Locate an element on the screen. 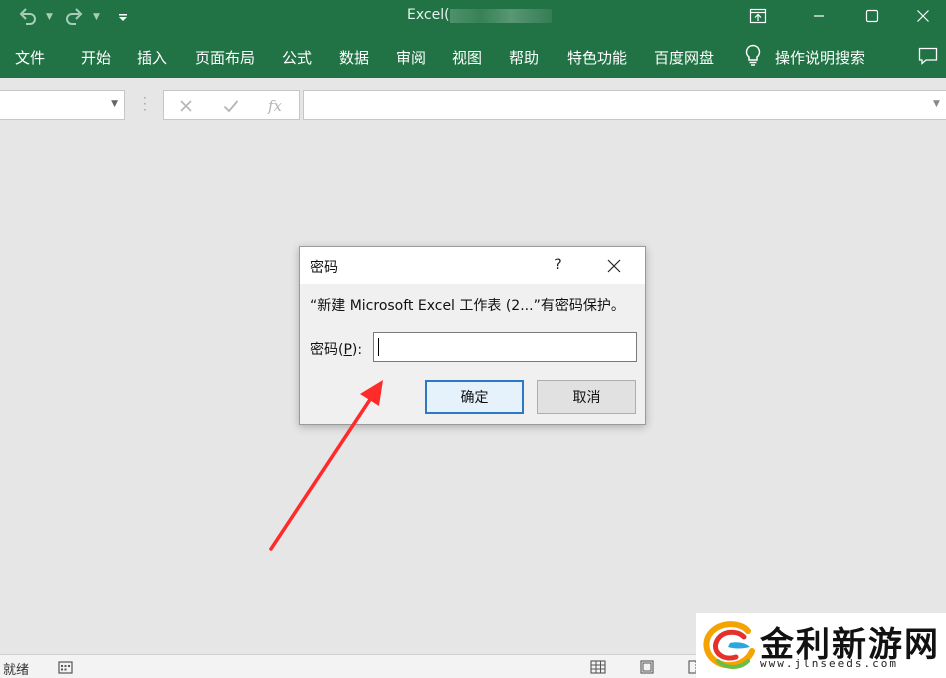 The image size is (946, 678). formula-bar: ▼ · · · fx ▼ is located at coordinates (473, 103).